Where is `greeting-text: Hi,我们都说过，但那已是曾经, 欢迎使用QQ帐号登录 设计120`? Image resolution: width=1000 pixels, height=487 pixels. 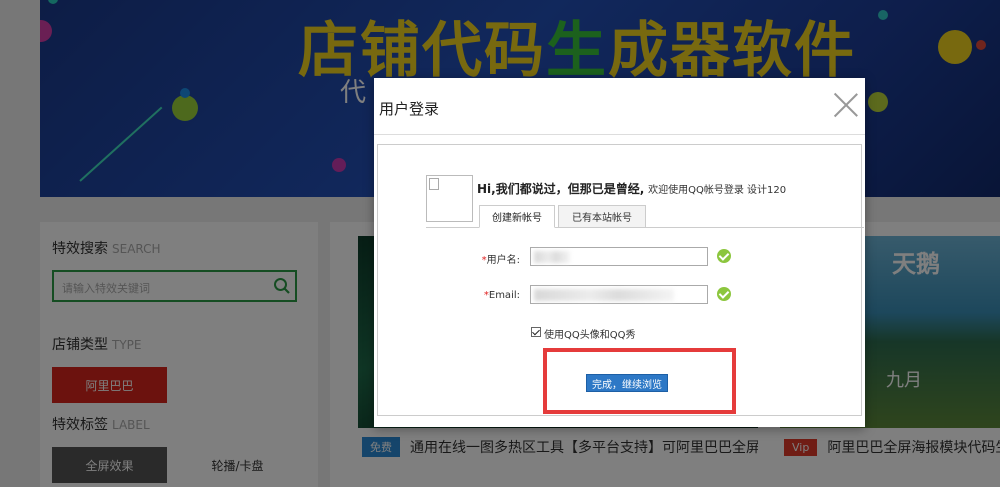 greeting-text: Hi,我们都说过，但那已是曾经, 欢迎使用QQ帐号登录 设计120 is located at coordinates (631, 188).